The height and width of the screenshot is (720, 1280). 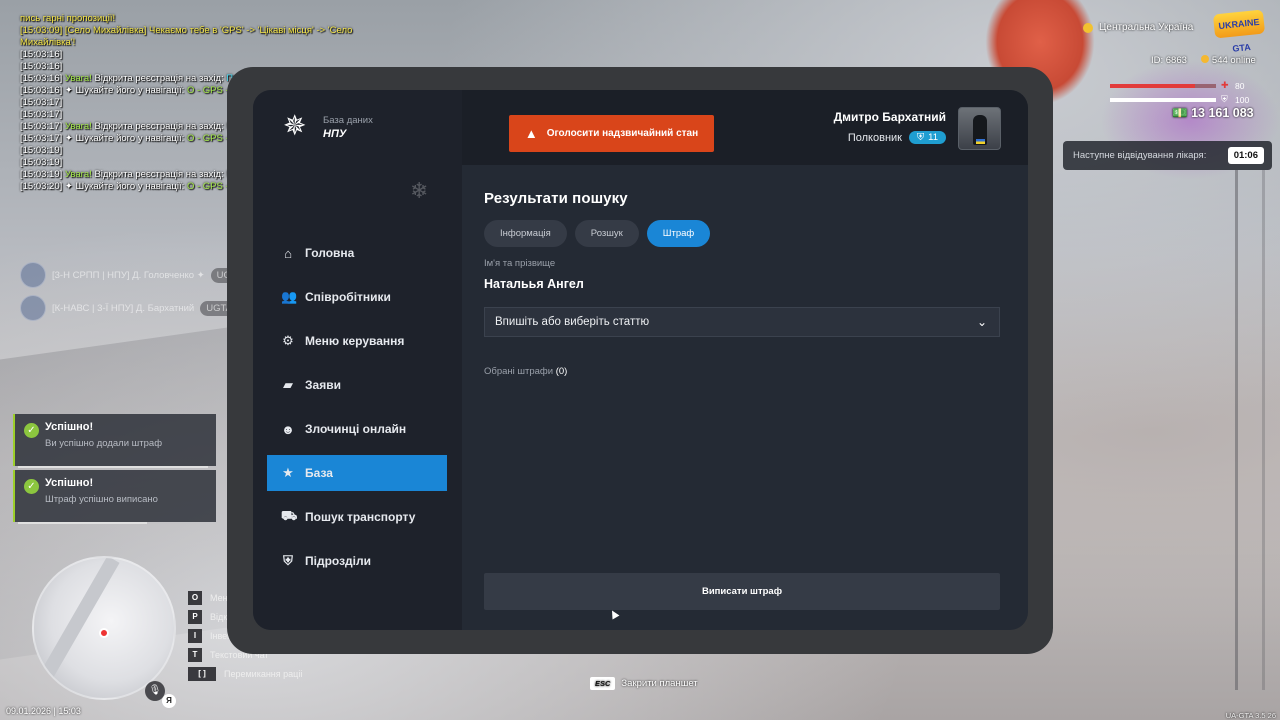 I want to click on users-icon: 👥, so click(x=289, y=296).